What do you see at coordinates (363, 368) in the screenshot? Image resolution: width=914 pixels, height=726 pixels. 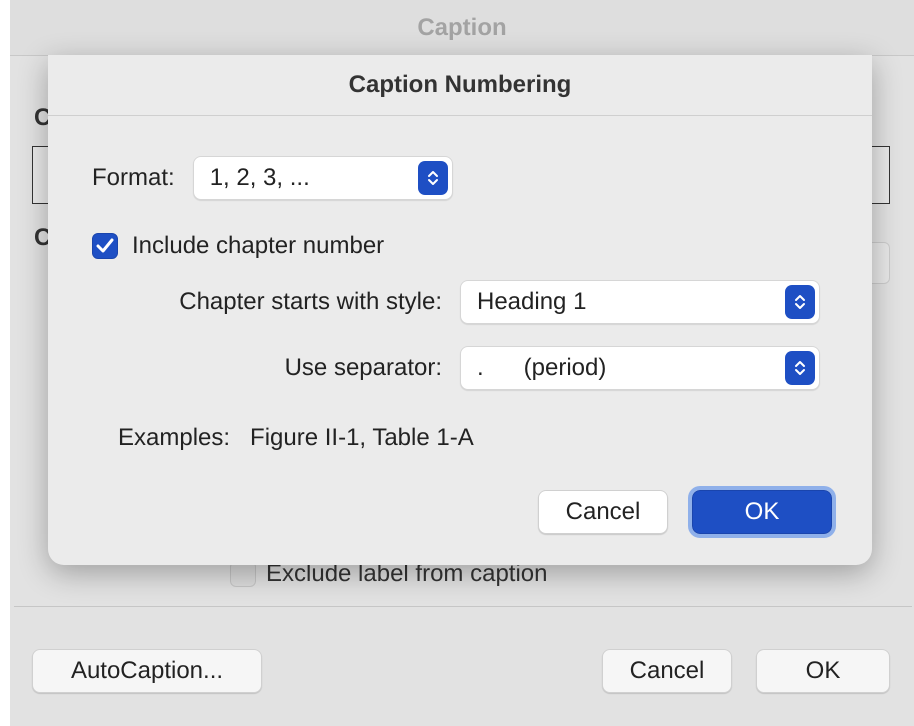 I see `field-label: Use separator:` at bounding box center [363, 368].